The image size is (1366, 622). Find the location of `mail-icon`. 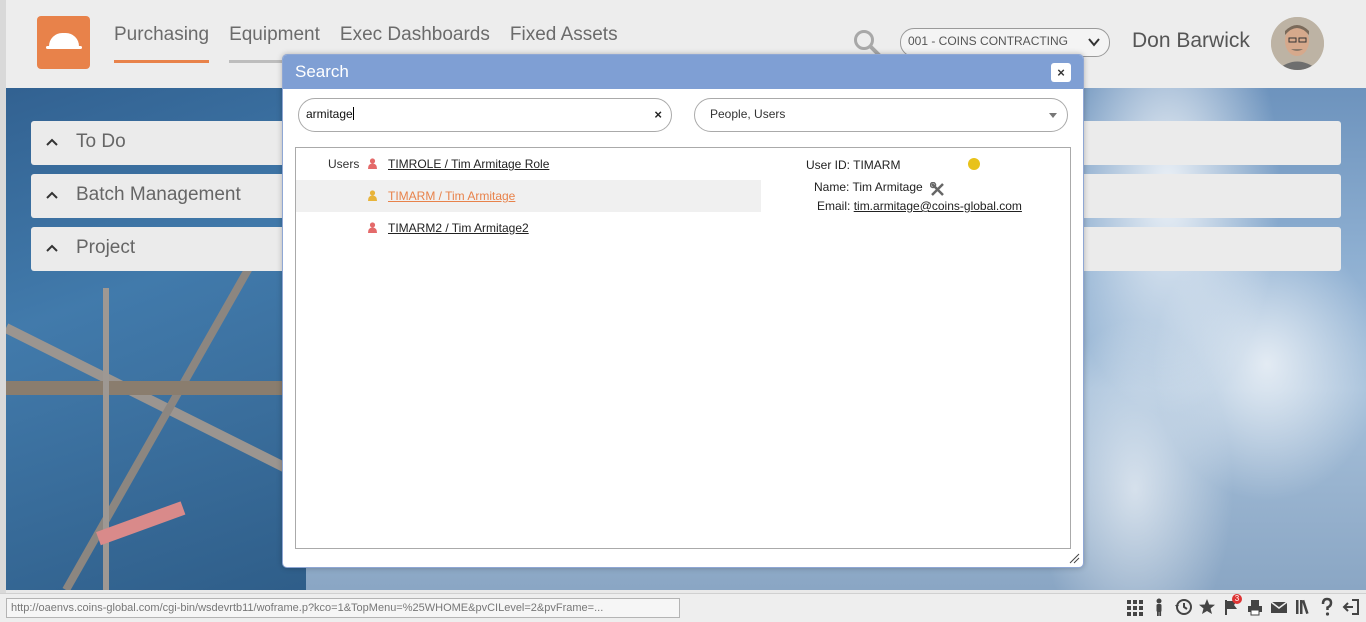

mail-icon is located at coordinates (1279, 607).